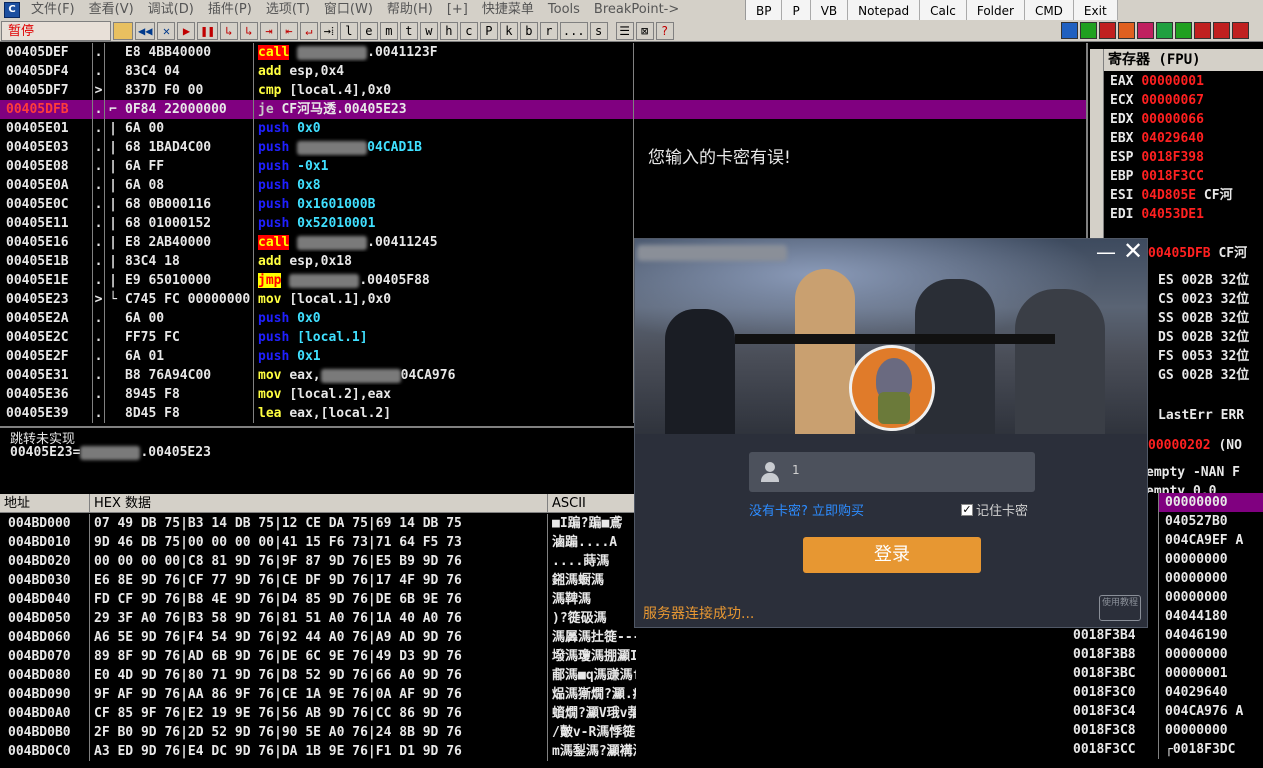  I want to click on menu-plugins: 插件(P), so click(230, 10).